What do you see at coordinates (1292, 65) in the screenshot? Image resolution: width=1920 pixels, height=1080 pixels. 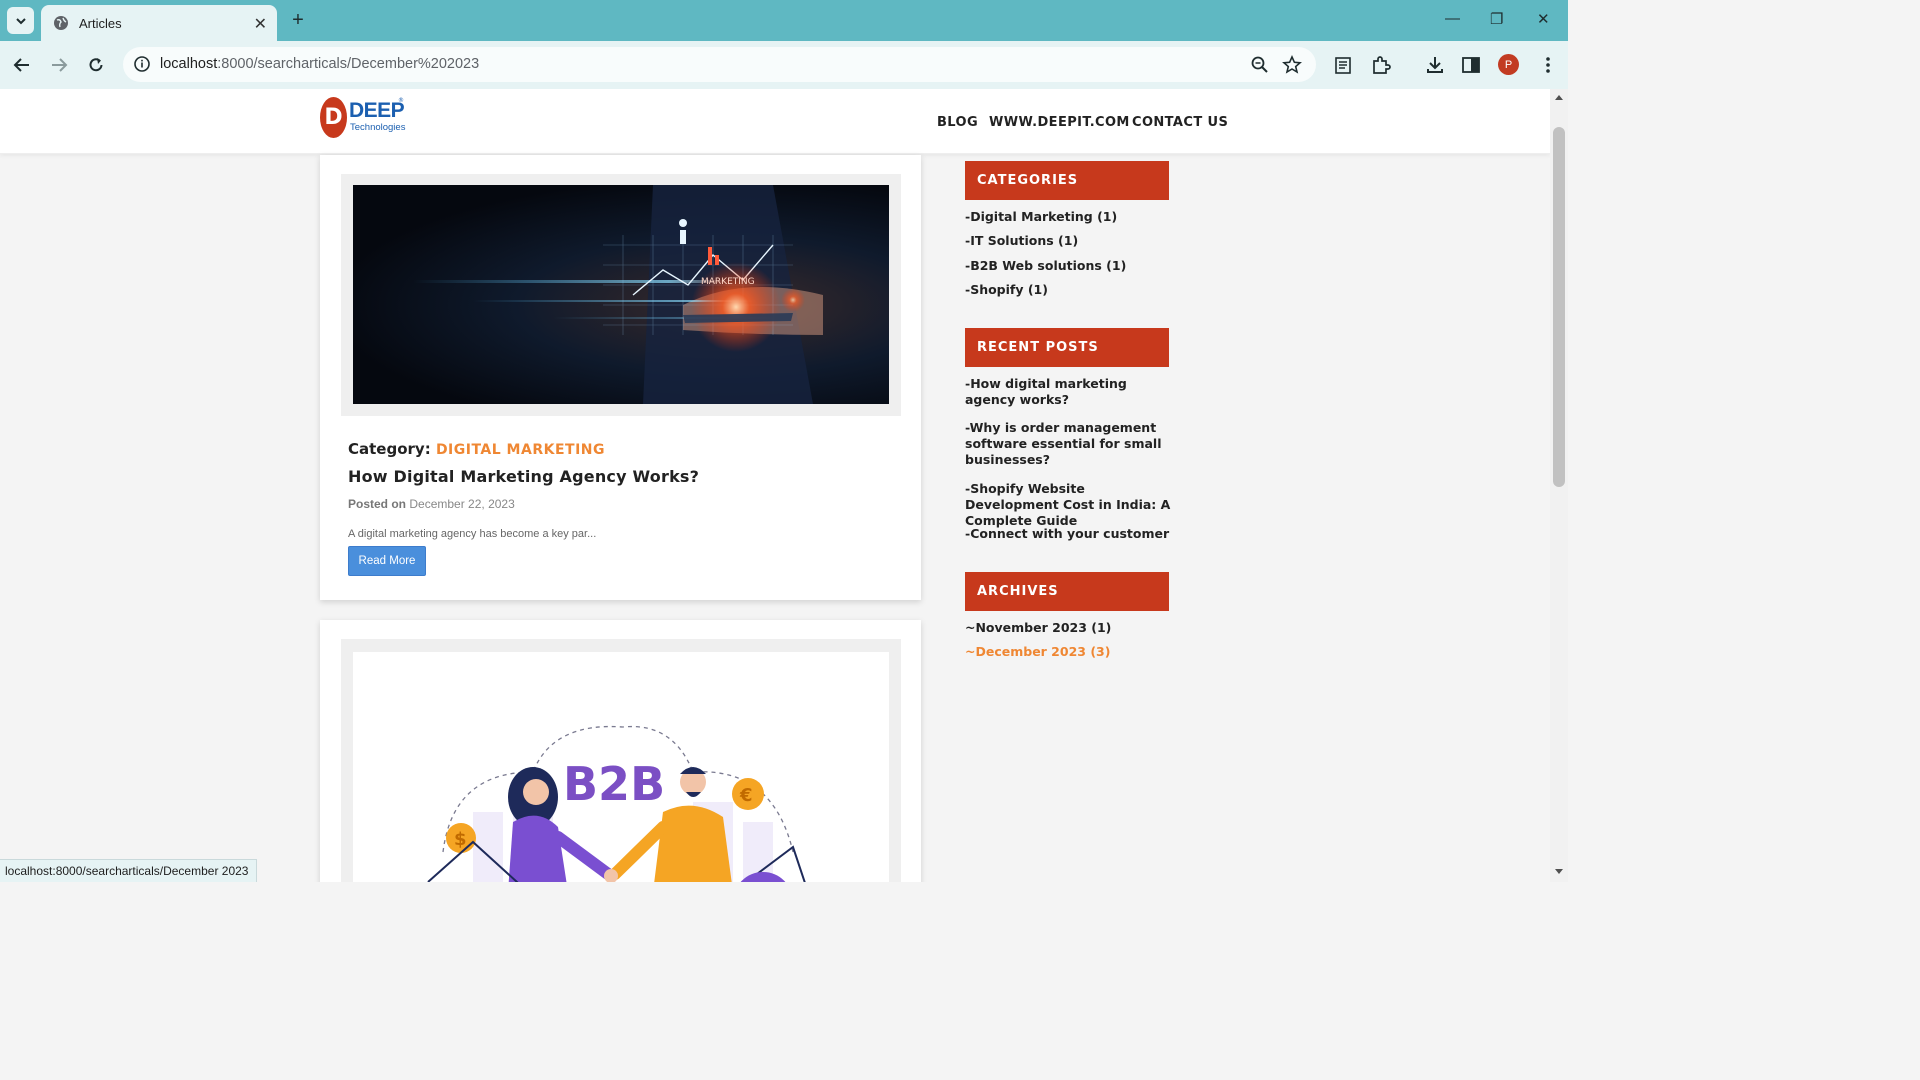 I see `bookmark-star-icon` at bounding box center [1292, 65].